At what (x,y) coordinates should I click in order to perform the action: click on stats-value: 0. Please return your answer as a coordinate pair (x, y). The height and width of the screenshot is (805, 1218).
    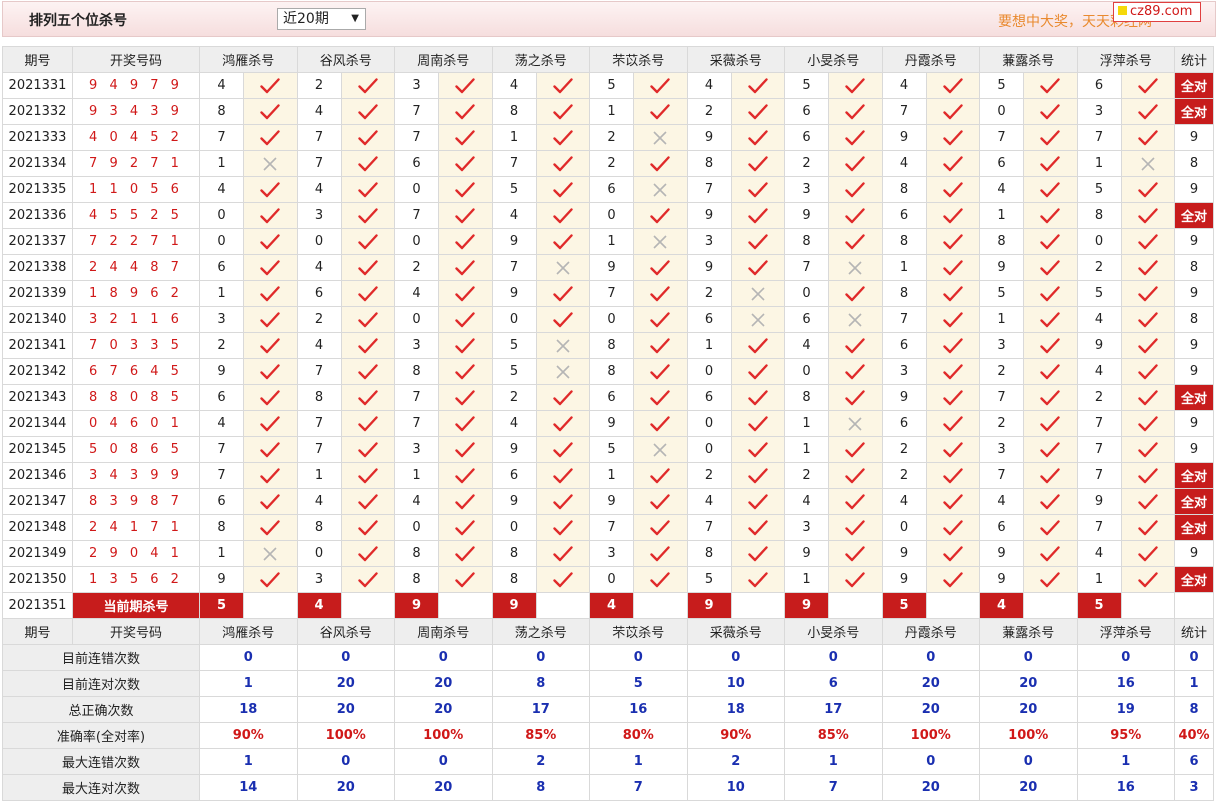
    Looking at the image, I should click on (638, 657).